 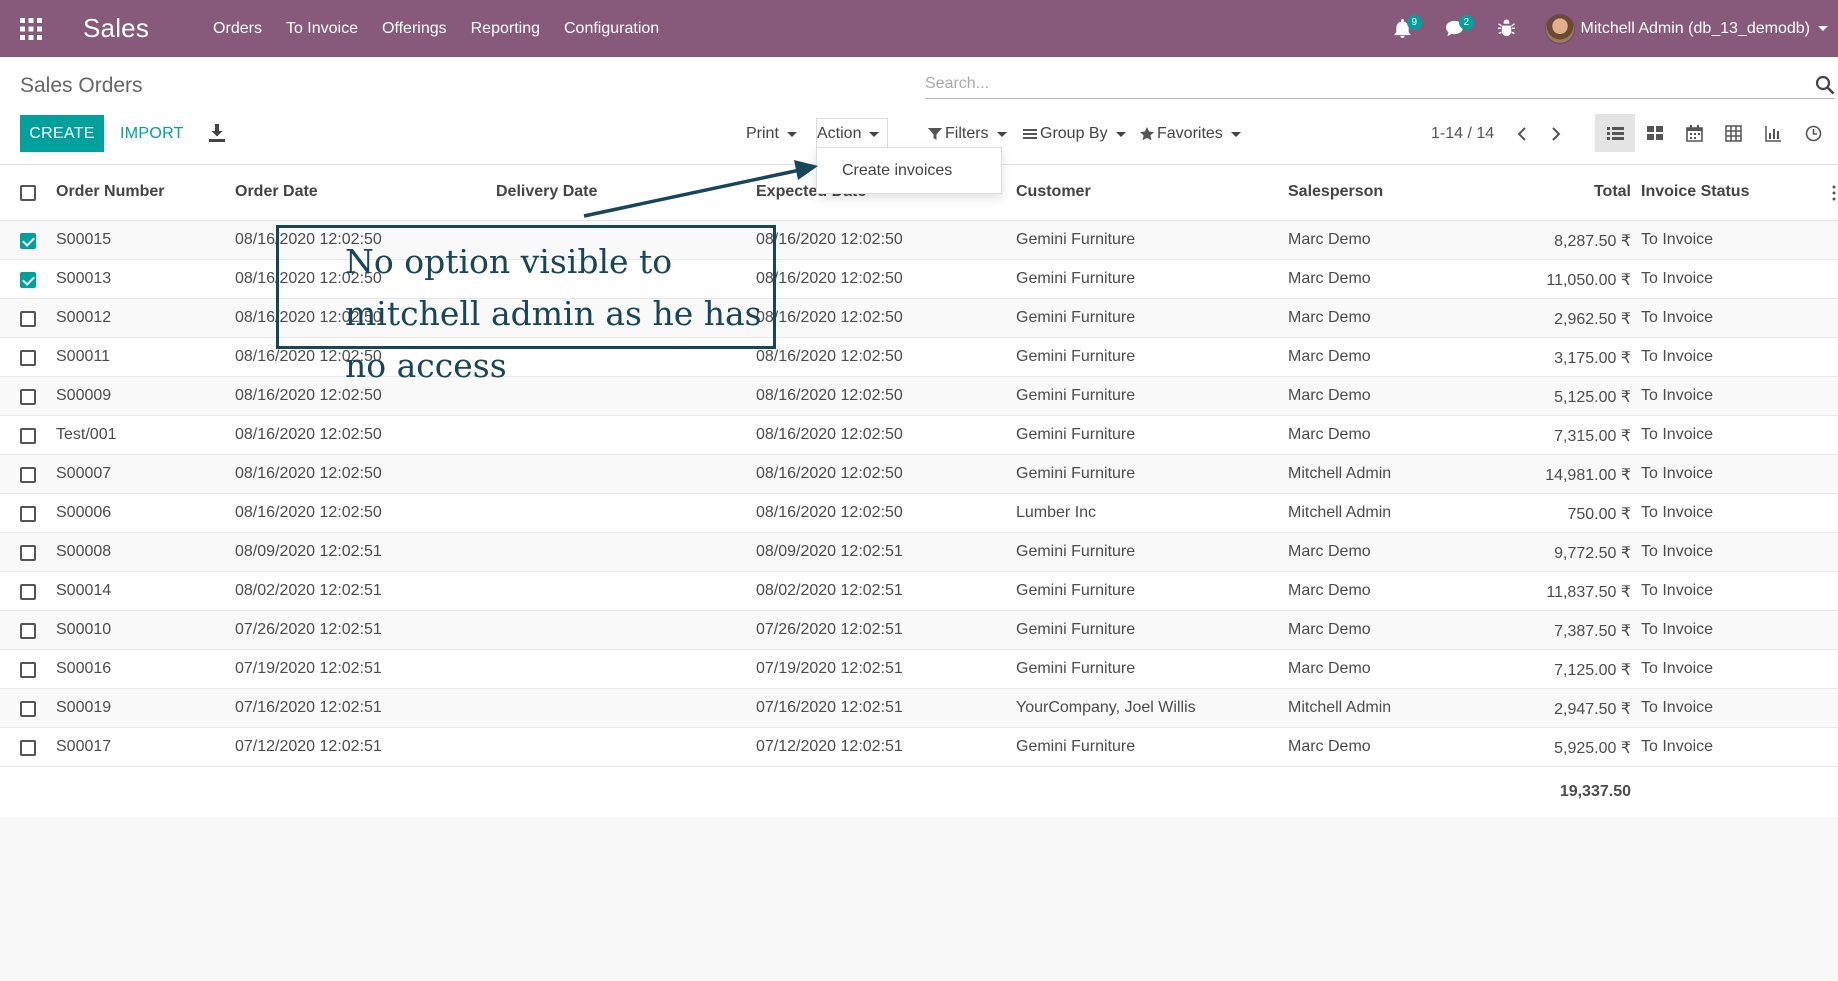 I want to click on cell-total: 11,837.50 ₹, so click(x=1588, y=592).